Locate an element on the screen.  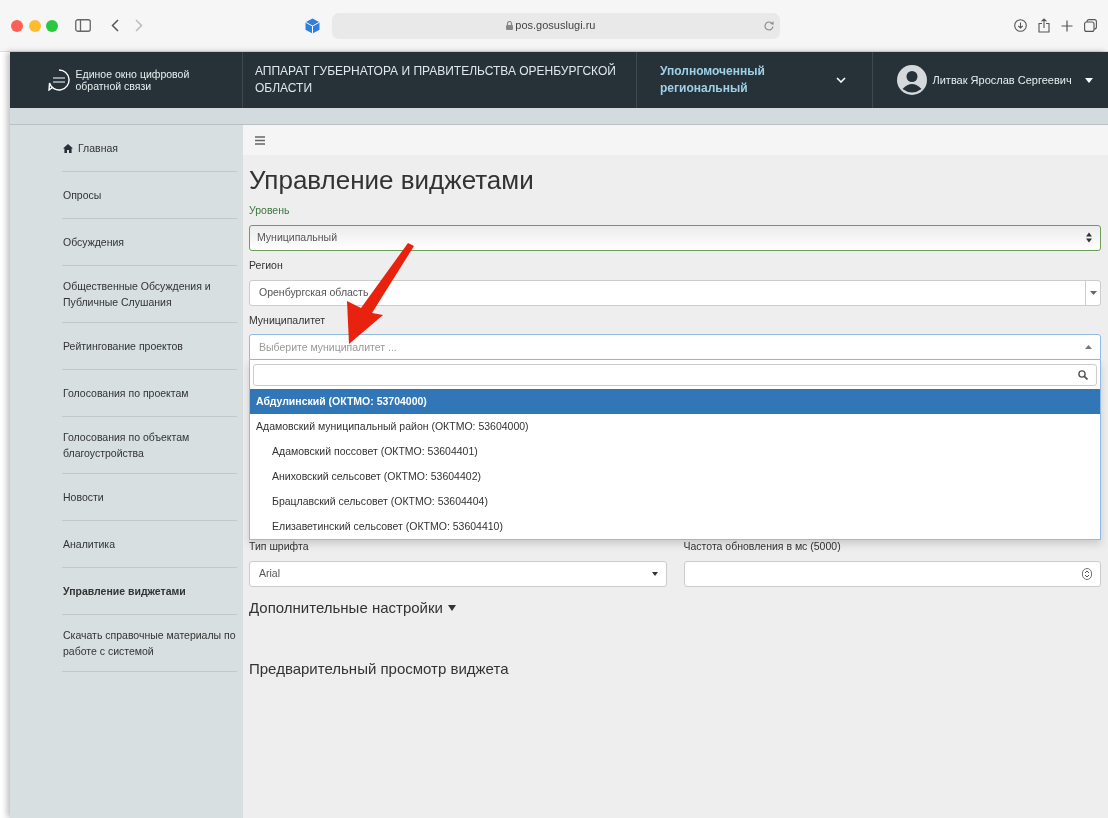
field-label: Муниципалитет is located at coordinates (288, 320).